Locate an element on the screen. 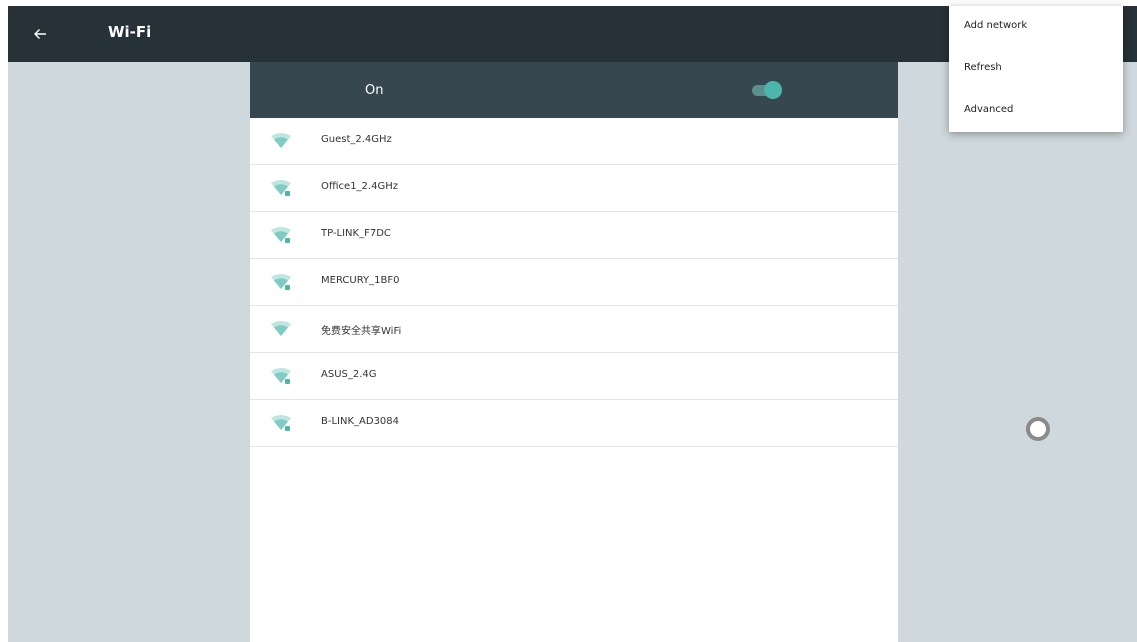 This screenshot has width=1137, height=642. network-row: ASUS_2.4G is located at coordinates (574, 376).